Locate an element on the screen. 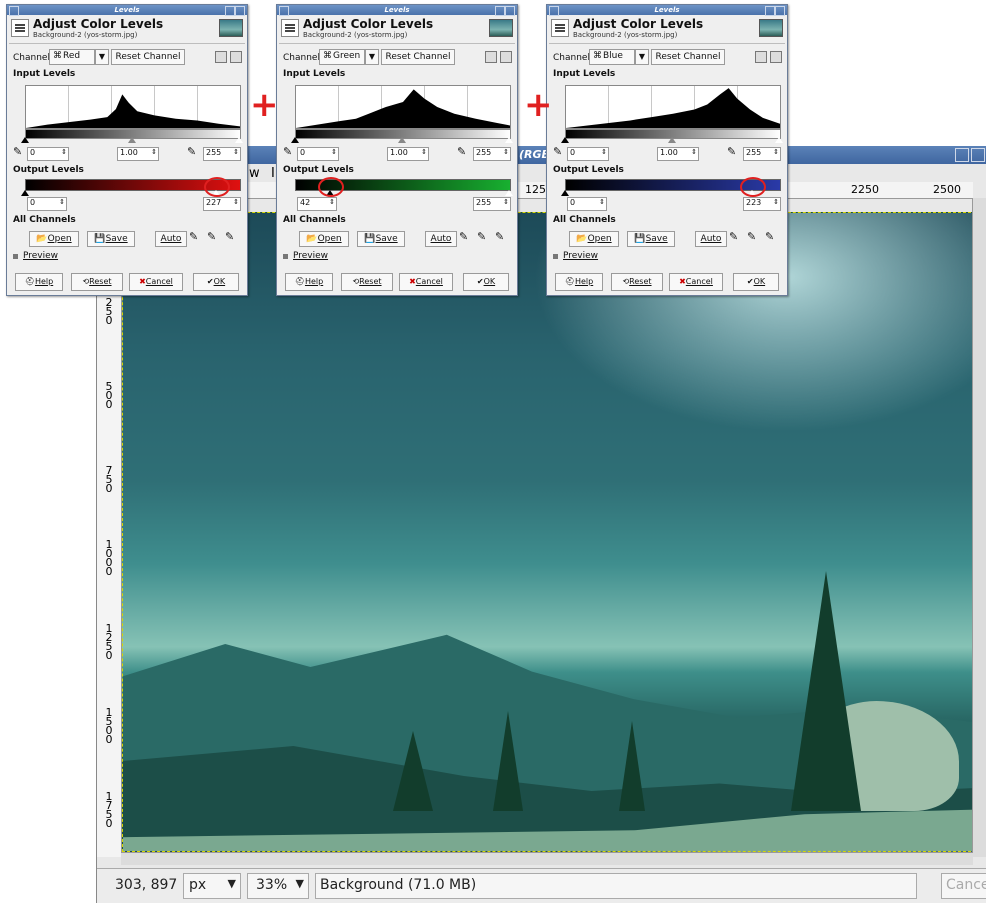 Image resolution: width=986 pixels, height=903 pixels. horizontal-scrollbar is located at coordinates (547, 858).